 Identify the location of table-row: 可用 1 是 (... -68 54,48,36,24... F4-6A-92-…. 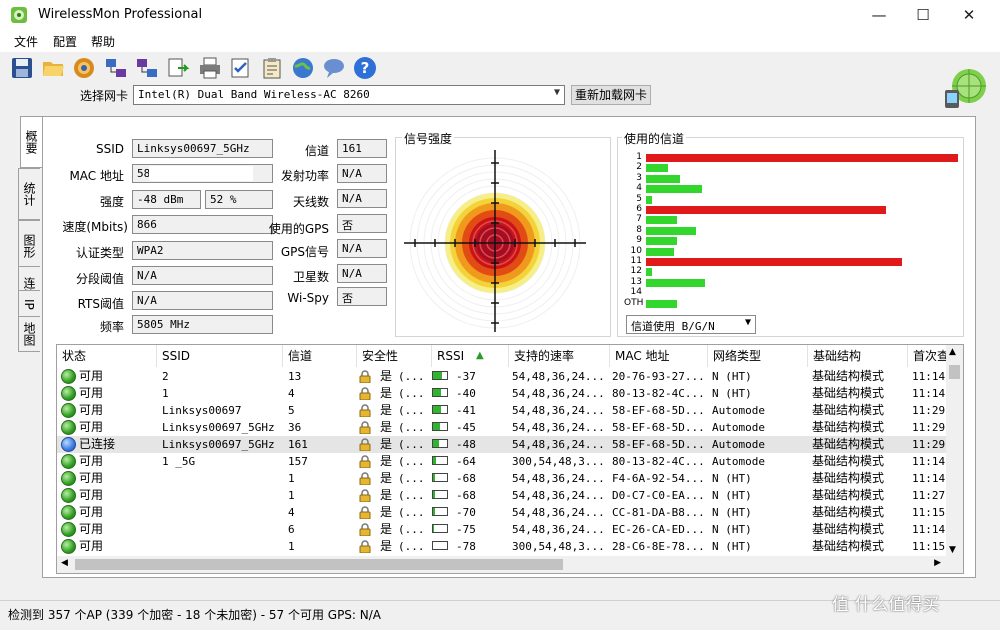
(502, 478).